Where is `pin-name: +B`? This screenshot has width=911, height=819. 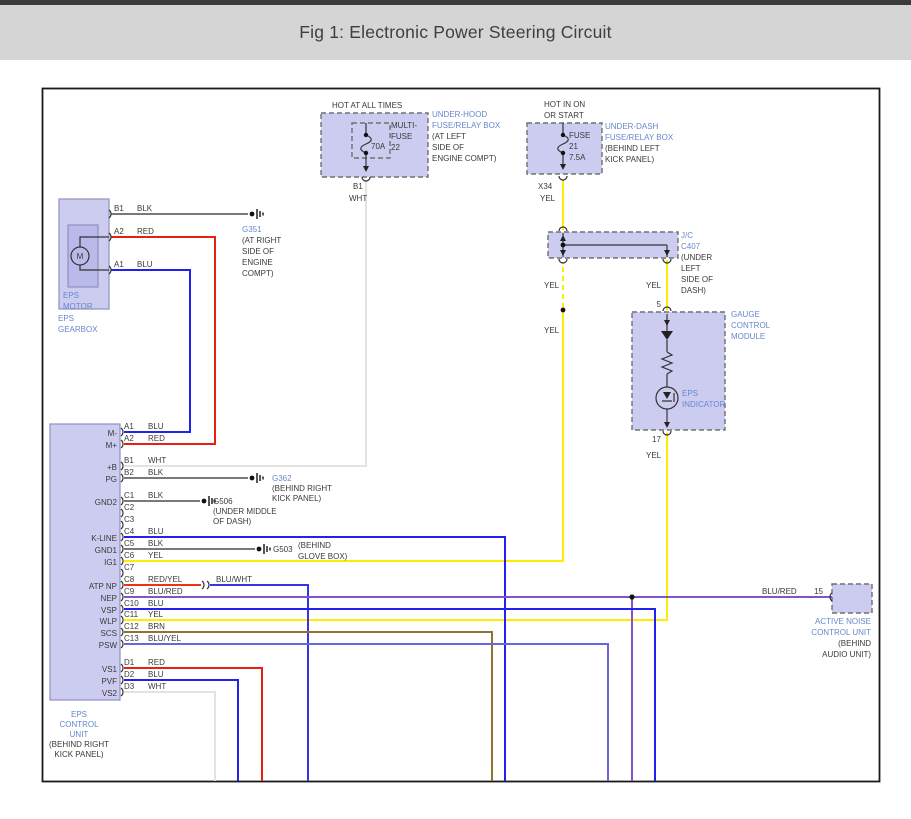 pin-name: +B is located at coordinates (112, 467).